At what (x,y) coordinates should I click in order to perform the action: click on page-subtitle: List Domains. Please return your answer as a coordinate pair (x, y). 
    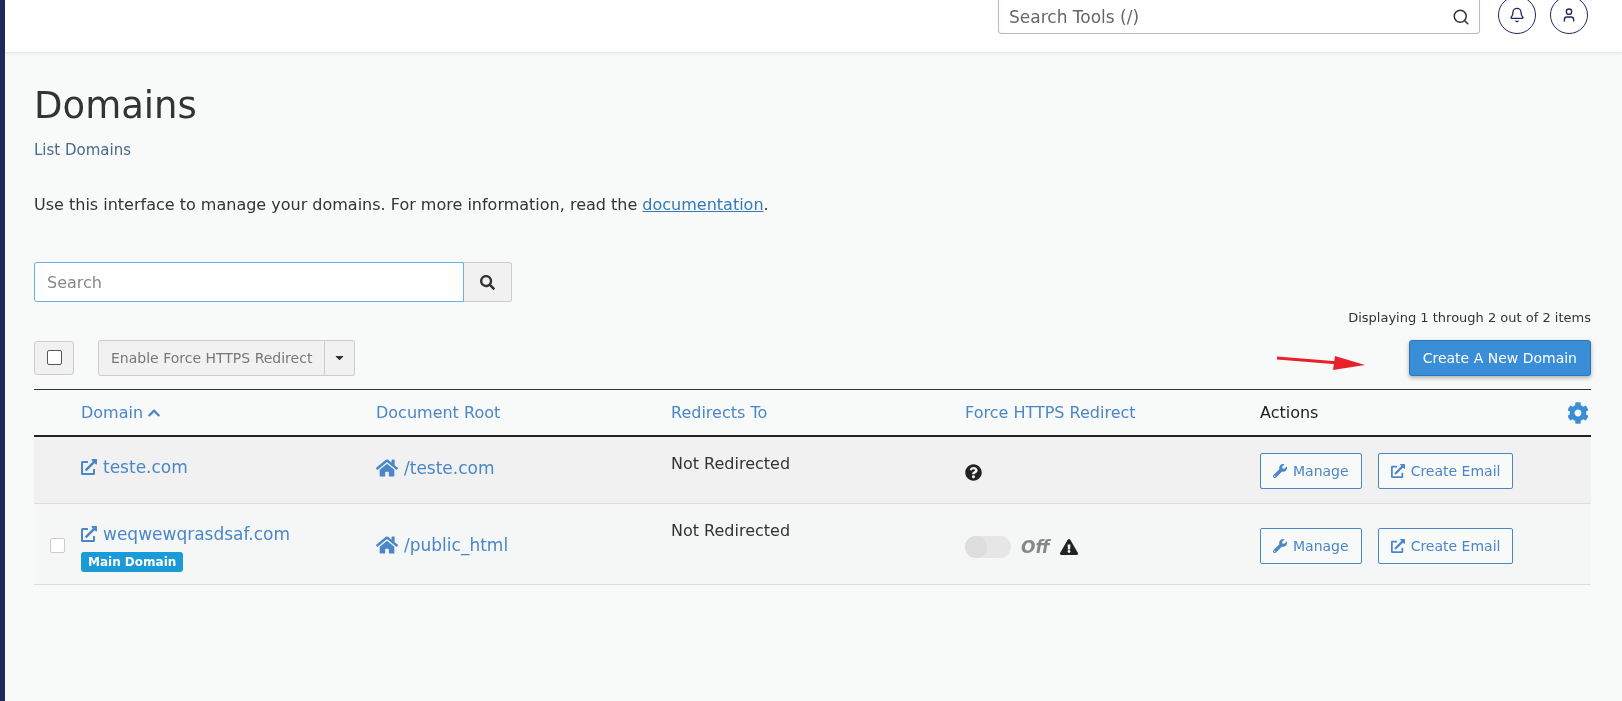
    Looking at the image, I should click on (83, 150).